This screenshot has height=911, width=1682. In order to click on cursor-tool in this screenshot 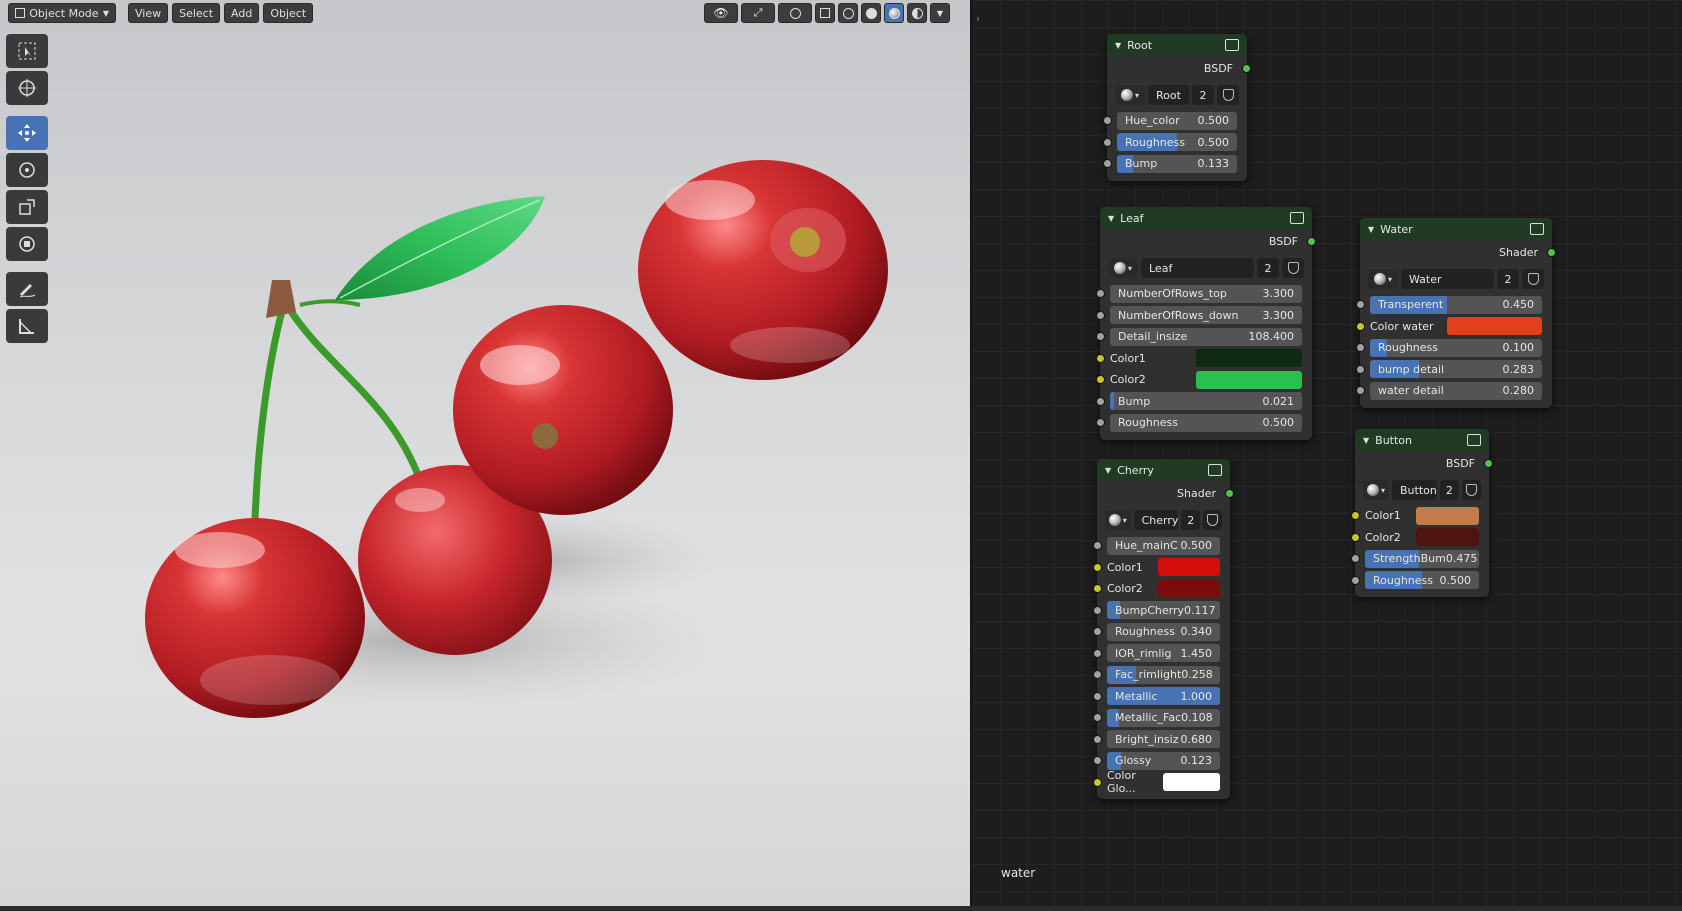, I will do `click(27, 88)`.